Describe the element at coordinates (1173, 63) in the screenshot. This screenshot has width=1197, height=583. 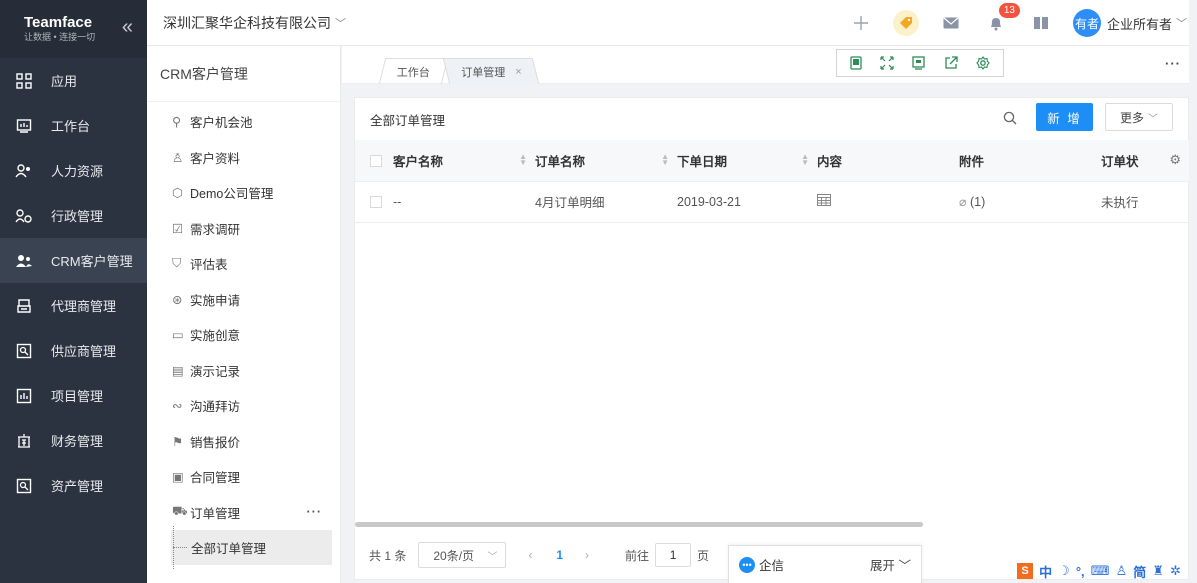
I see `tab-more-button: ···` at that location.